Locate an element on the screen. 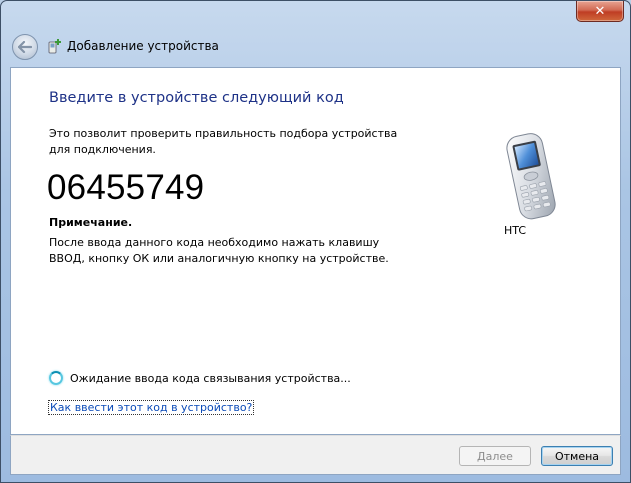 This screenshot has height=483, width=631. cancel-button: Отмена is located at coordinates (577, 456).